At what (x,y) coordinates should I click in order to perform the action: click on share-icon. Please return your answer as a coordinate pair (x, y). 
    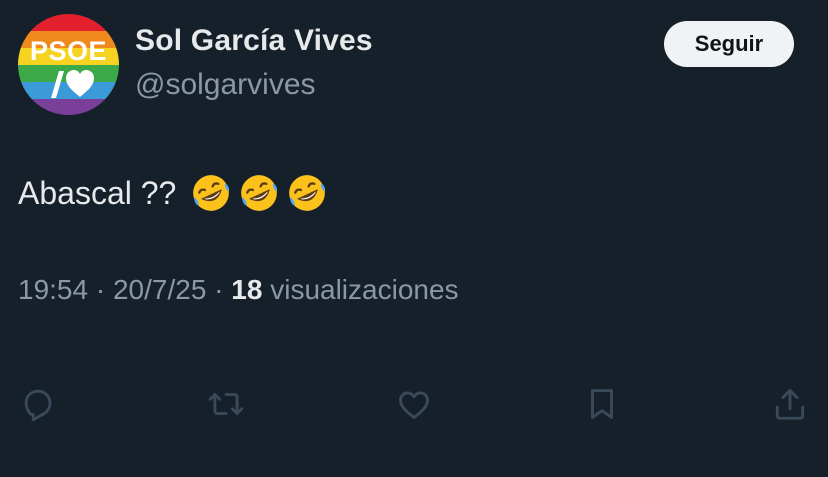
    Looking at the image, I should click on (790, 404).